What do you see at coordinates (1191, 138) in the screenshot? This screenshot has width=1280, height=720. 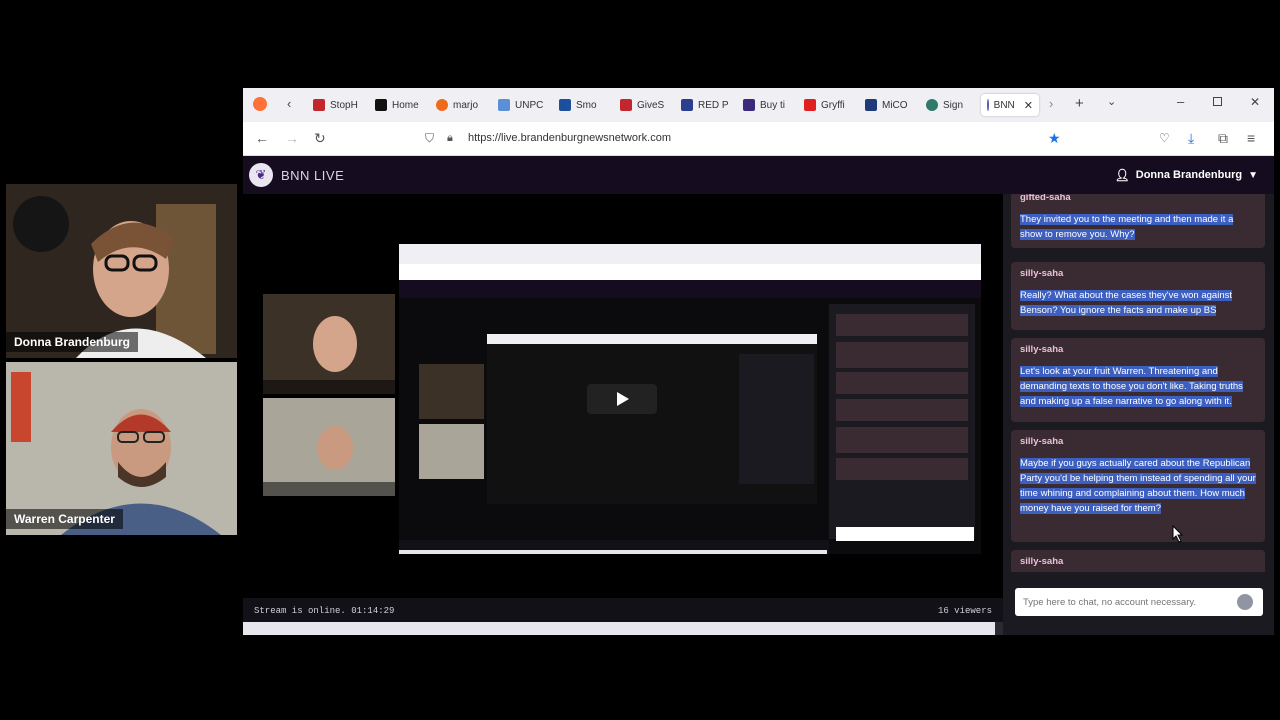 I see `download-icon: ⤓` at bounding box center [1191, 138].